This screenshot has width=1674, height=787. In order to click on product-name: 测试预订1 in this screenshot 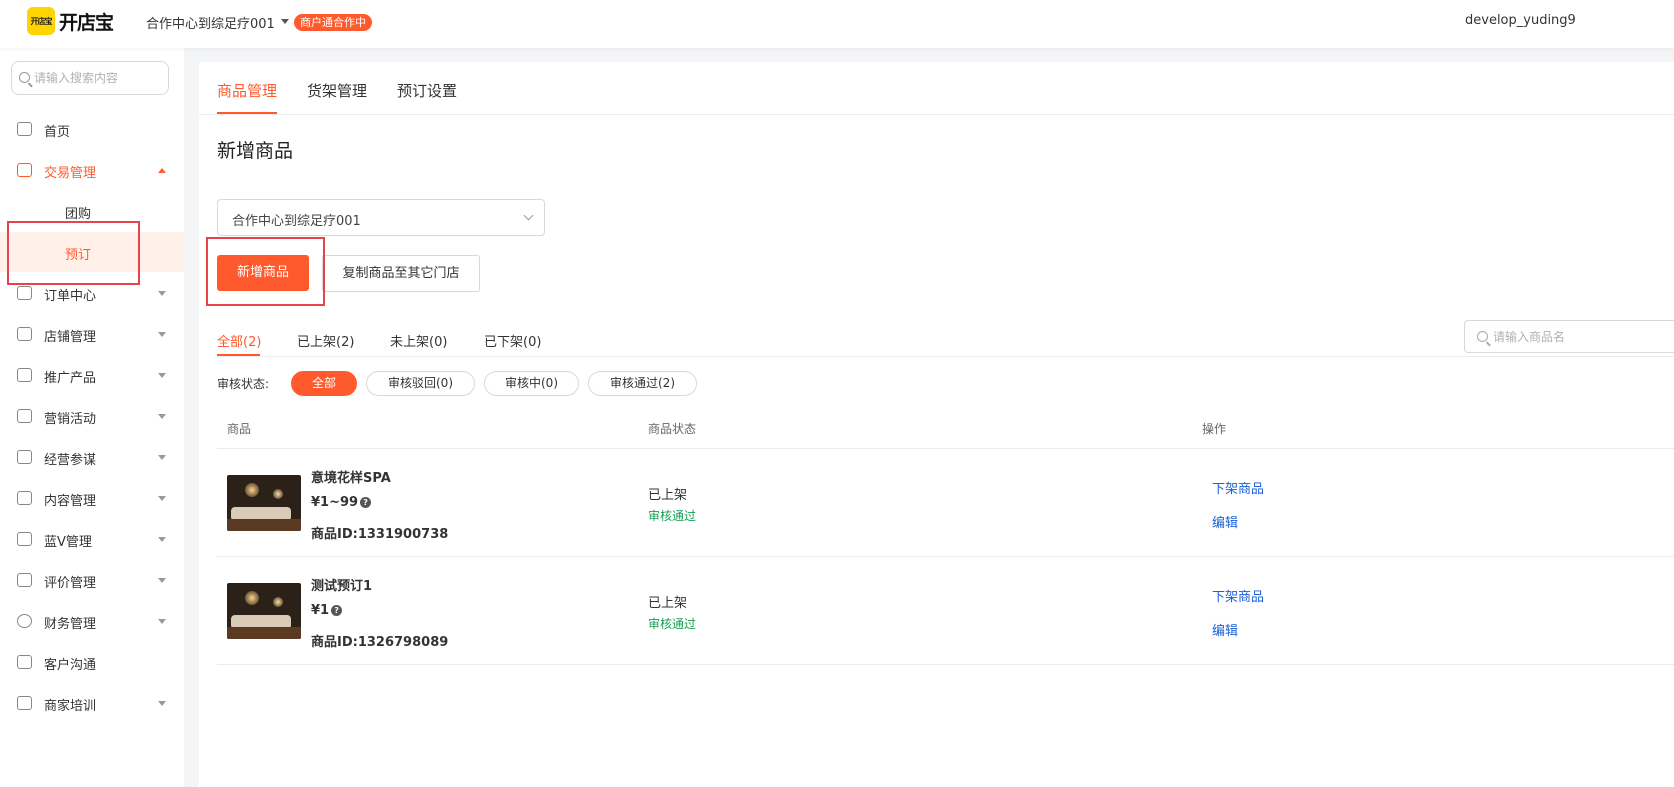, I will do `click(342, 586)`.